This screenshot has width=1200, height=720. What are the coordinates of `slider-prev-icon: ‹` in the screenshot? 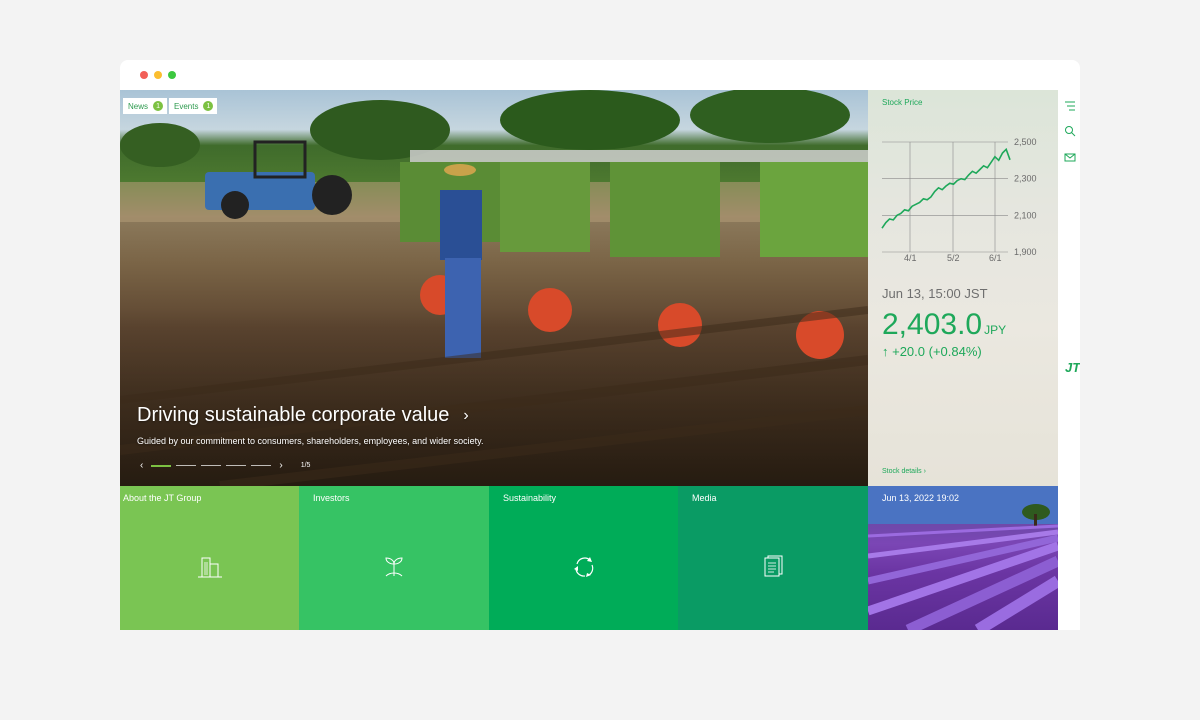 It's located at (141, 465).